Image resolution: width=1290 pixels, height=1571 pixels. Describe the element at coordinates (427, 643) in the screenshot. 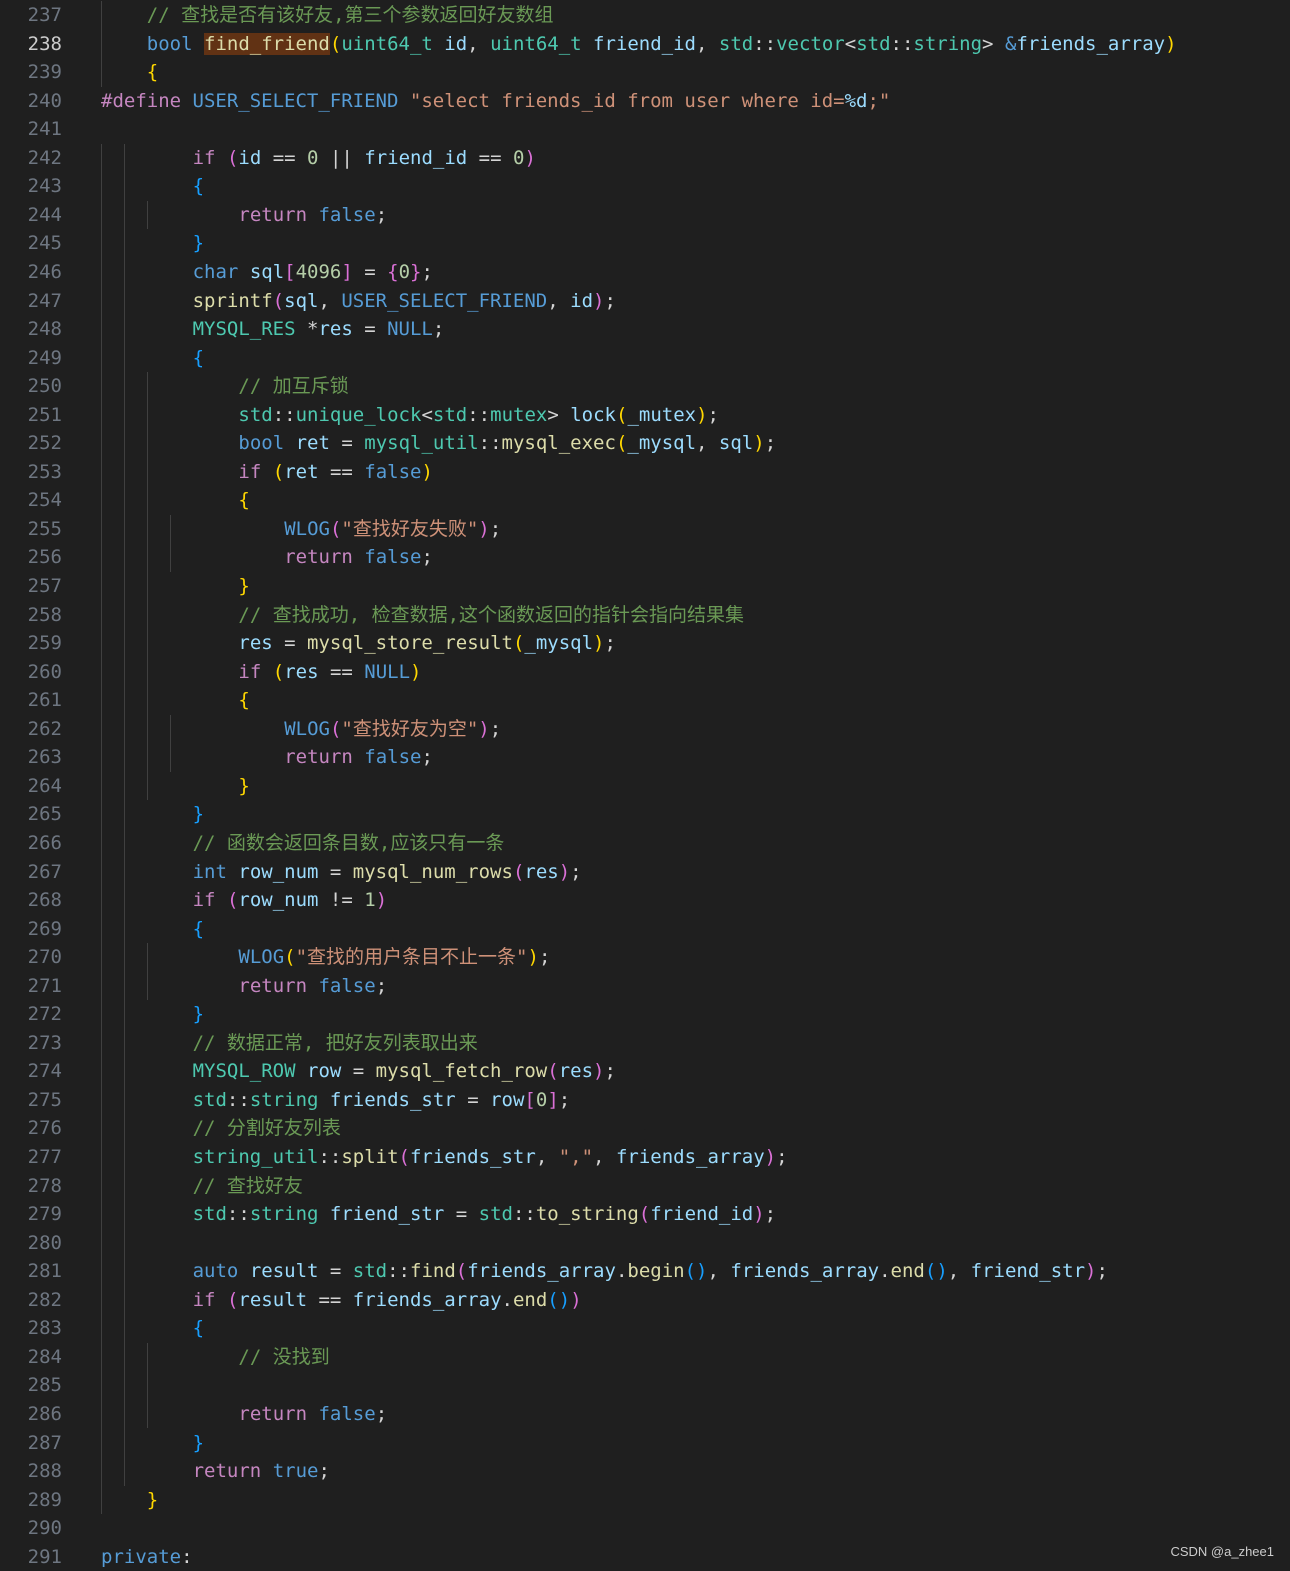

I see `code-text: res = mysql_store_result(_mysql);` at that location.